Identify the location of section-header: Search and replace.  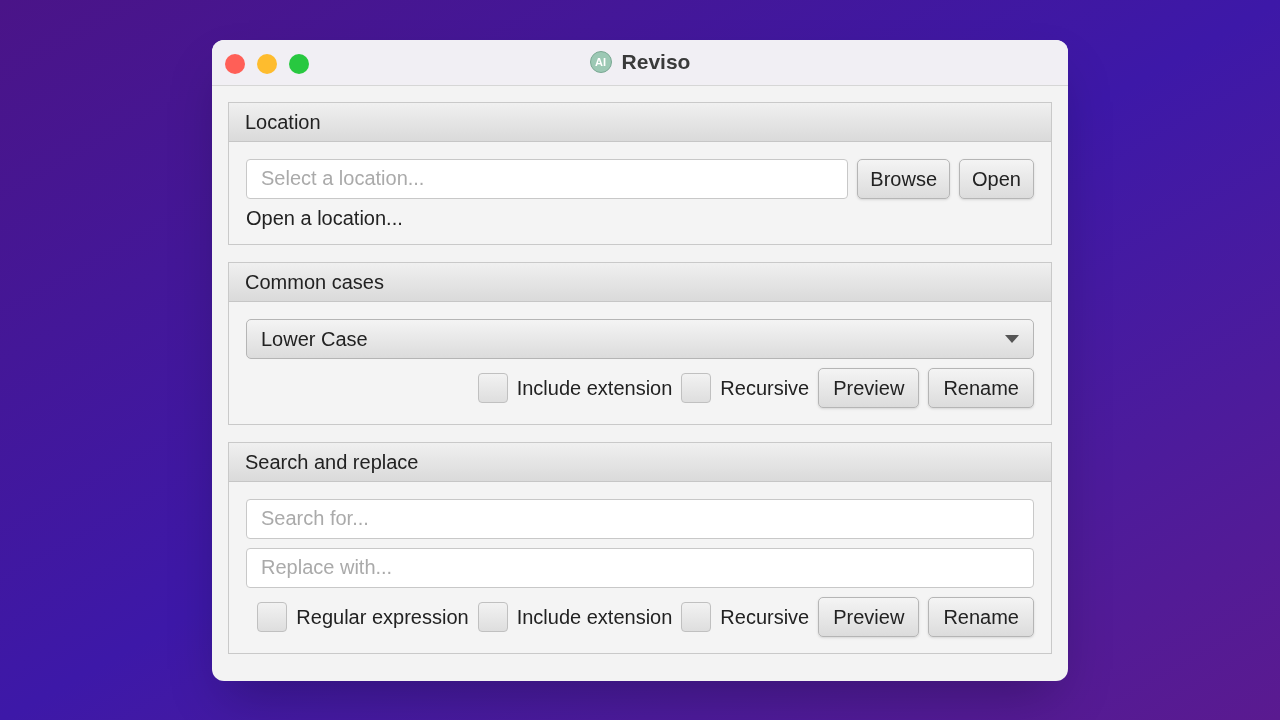
(640, 462).